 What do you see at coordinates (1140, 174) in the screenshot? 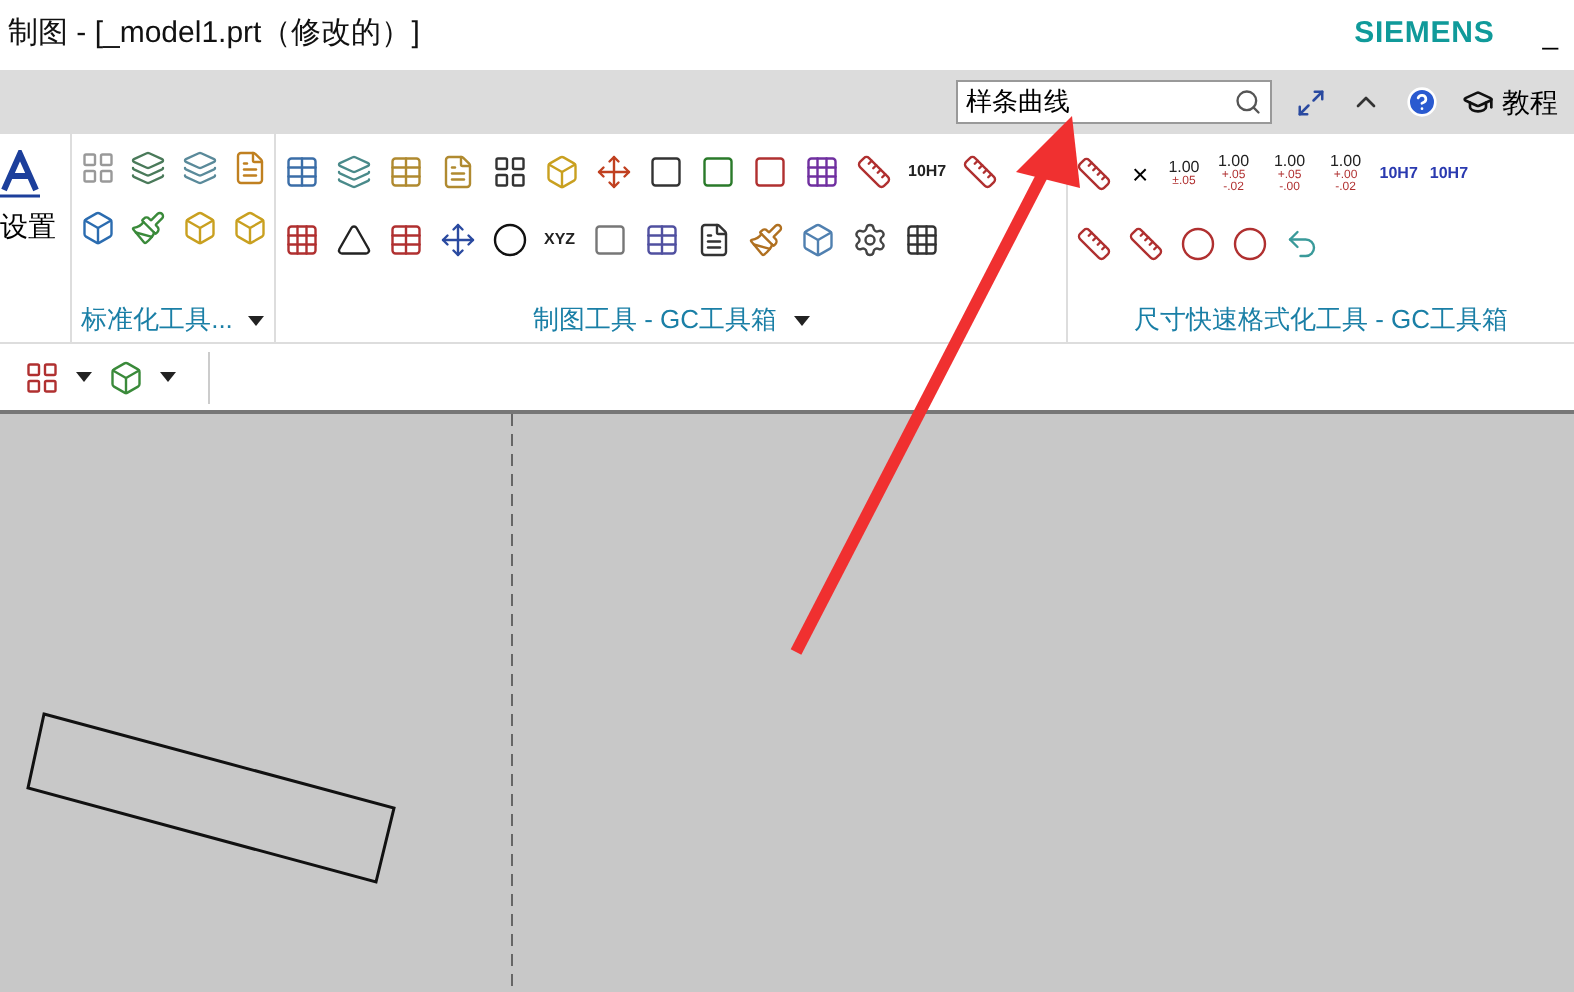
I see `cross-icon: ×` at bounding box center [1140, 174].